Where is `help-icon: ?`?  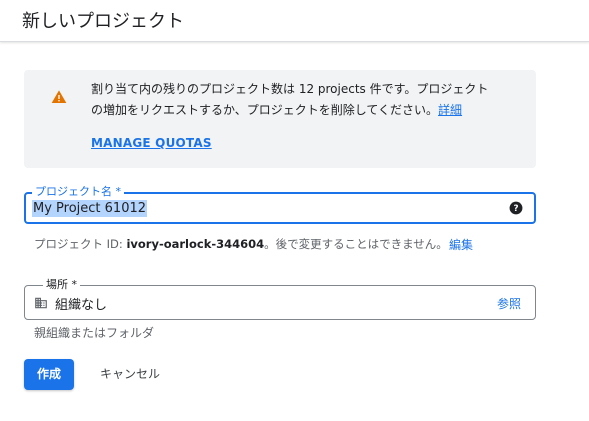
help-icon: ? is located at coordinates (516, 208).